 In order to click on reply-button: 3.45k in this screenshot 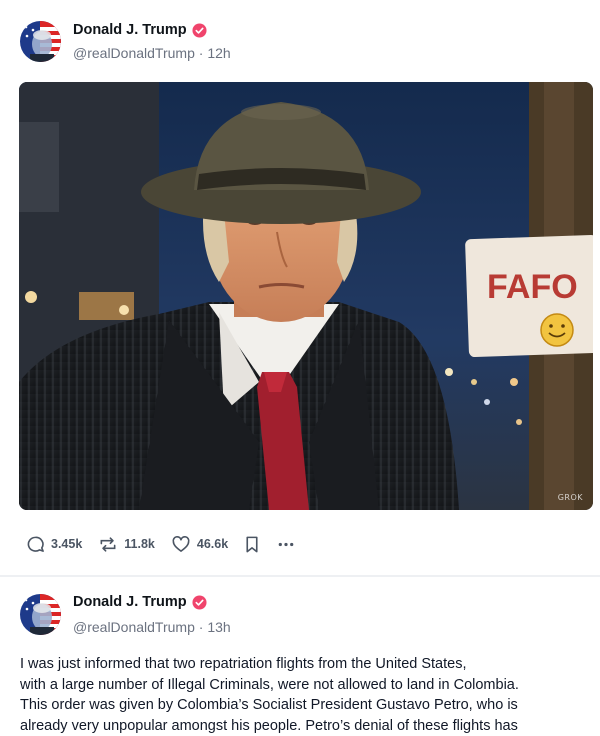, I will do `click(54, 544)`.